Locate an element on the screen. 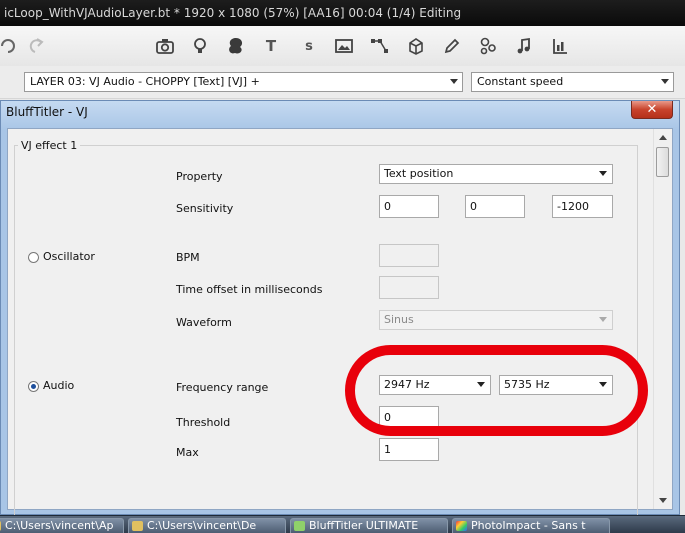 This screenshot has width=685, height=533. max-input: 1 is located at coordinates (409, 449).